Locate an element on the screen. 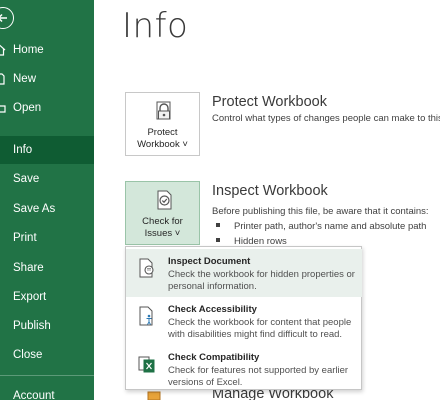 The image size is (440, 400). sidebar-item-close: Close is located at coordinates (47, 355).